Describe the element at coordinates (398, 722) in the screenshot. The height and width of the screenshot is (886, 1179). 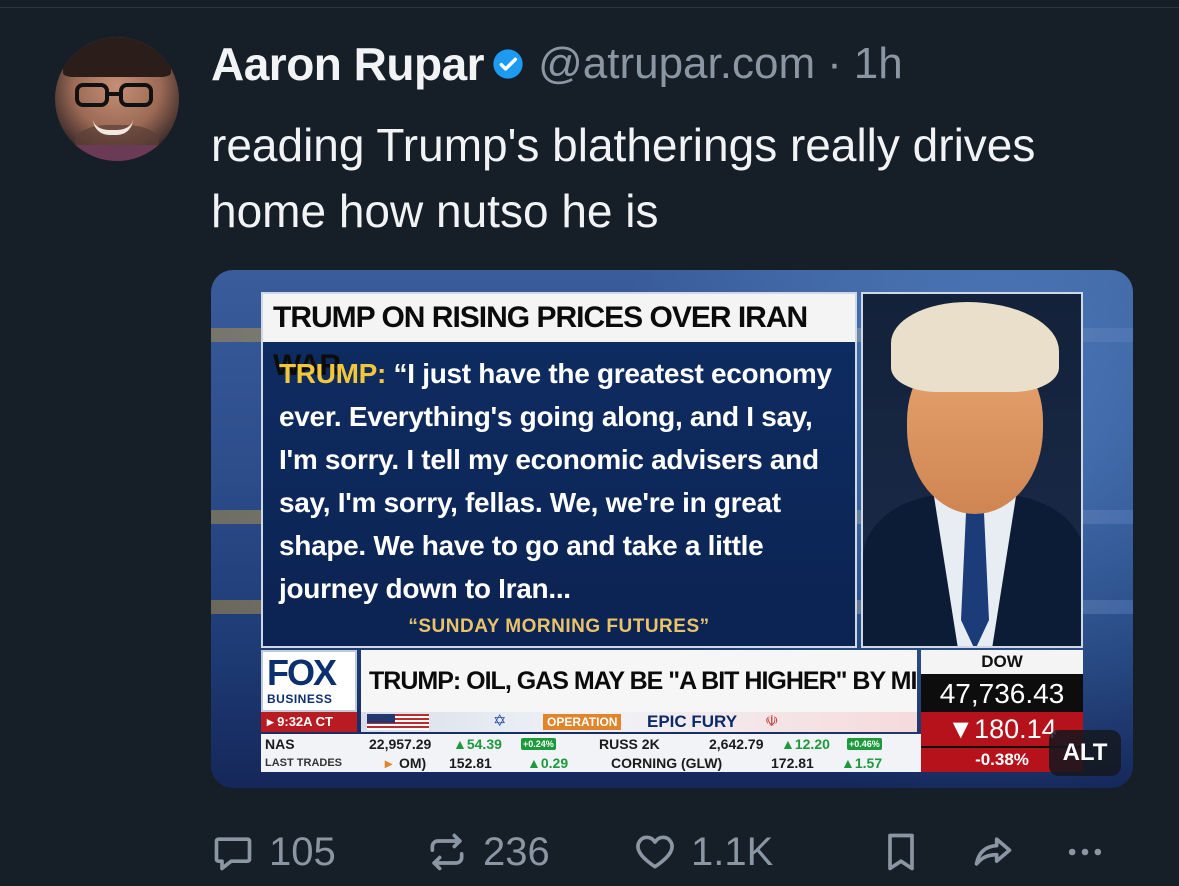
I see `us-flag-icon` at that location.